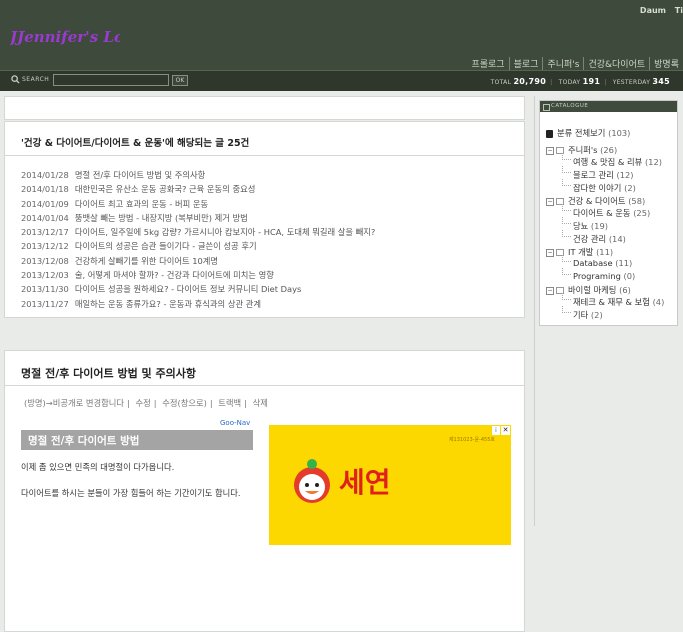  I want to click on total-label: TOTAL, so click(501, 82).